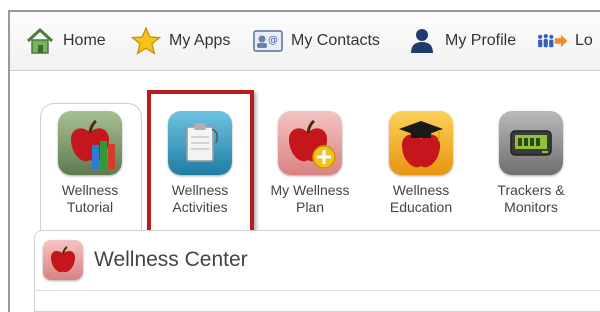  What do you see at coordinates (584, 40) in the screenshot?
I see `nav-logout-label: Lo` at bounding box center [584, 40].